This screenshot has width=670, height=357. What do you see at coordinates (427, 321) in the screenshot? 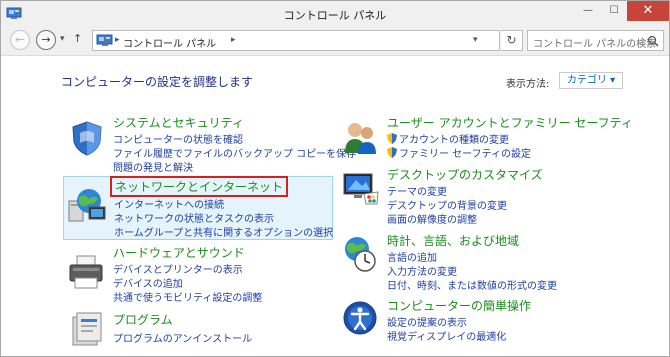
I see `suggested-settings-link: 設定の提案の表示` at bounding box center [427, 321].